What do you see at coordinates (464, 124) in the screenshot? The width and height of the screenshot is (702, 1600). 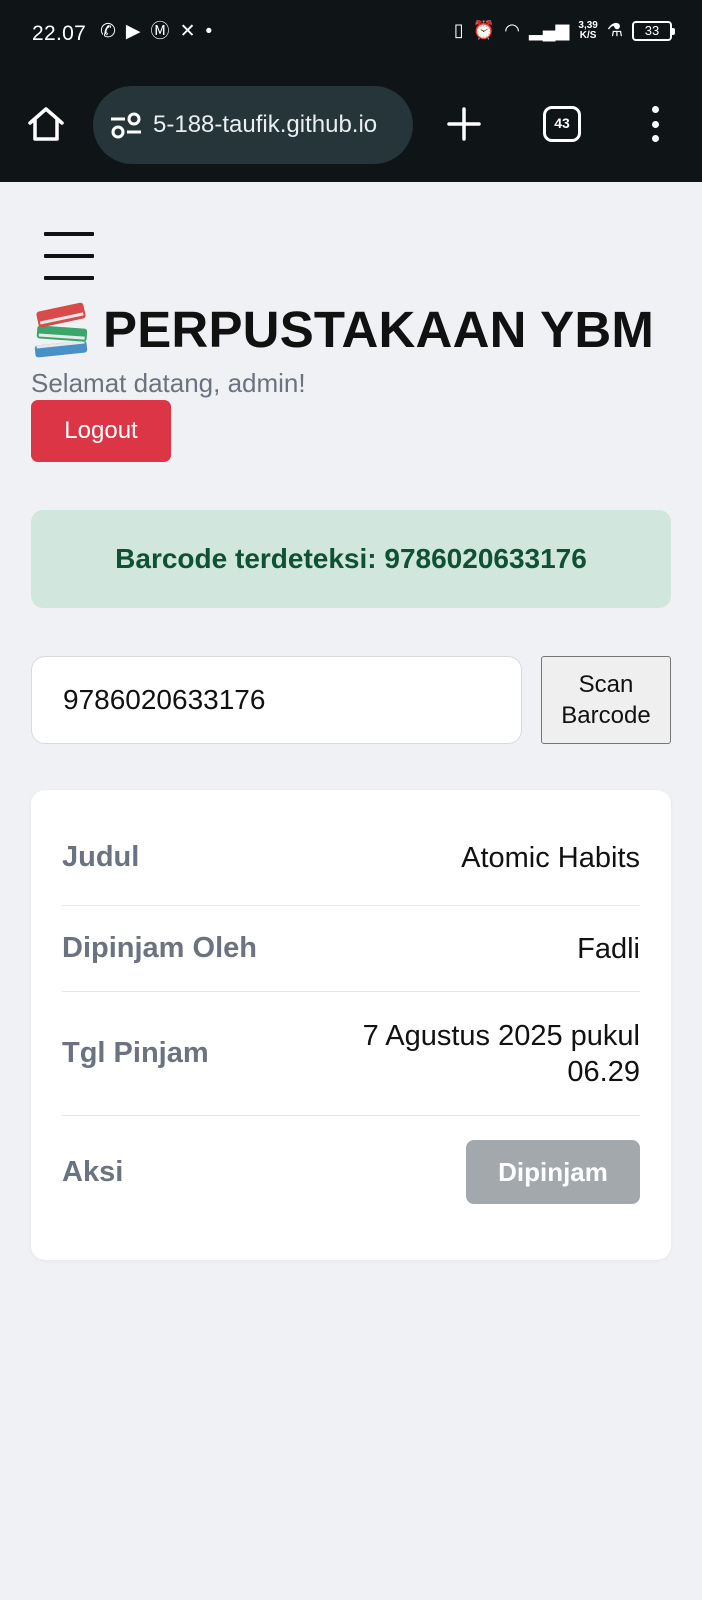 I see `new-tab-icon` at bounding box center [464, 124].